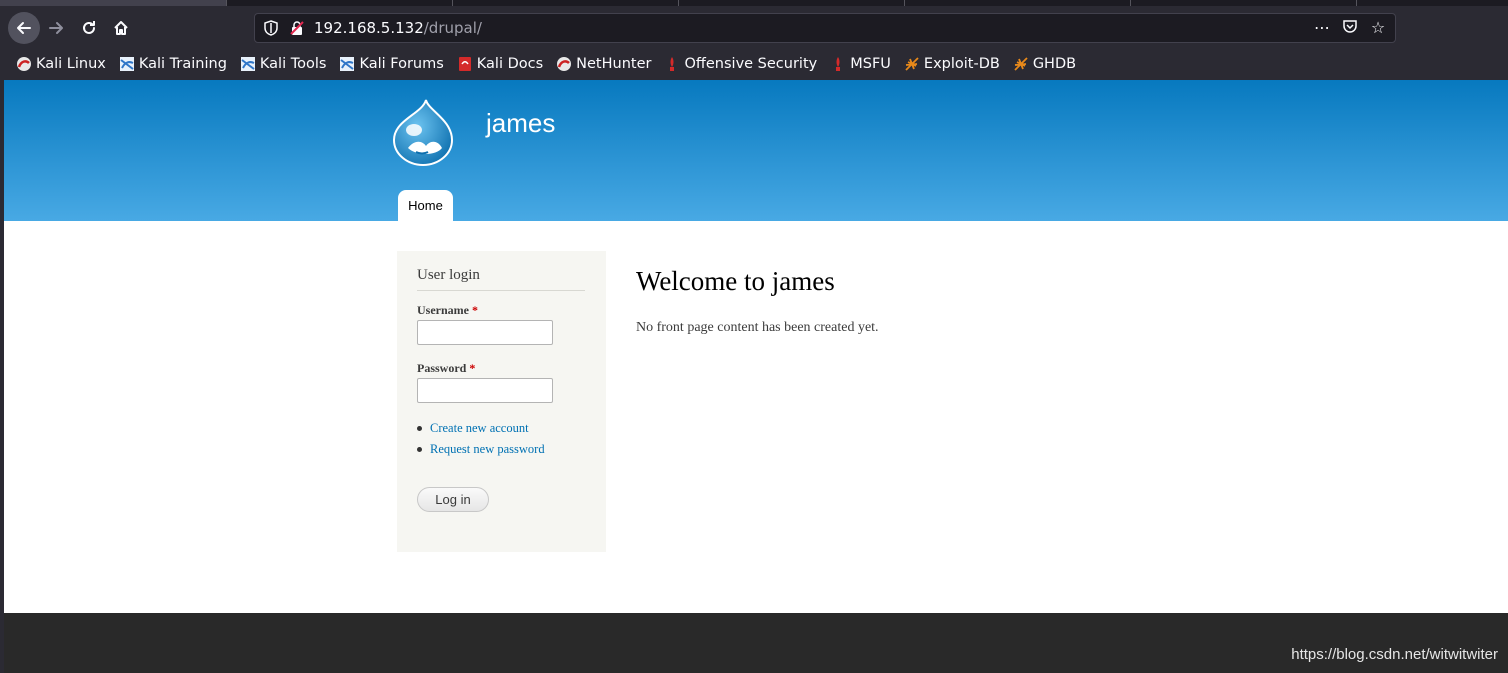 The image size is (1508, 673). I want to click on kali-dragon-icon, so click(24, 64).